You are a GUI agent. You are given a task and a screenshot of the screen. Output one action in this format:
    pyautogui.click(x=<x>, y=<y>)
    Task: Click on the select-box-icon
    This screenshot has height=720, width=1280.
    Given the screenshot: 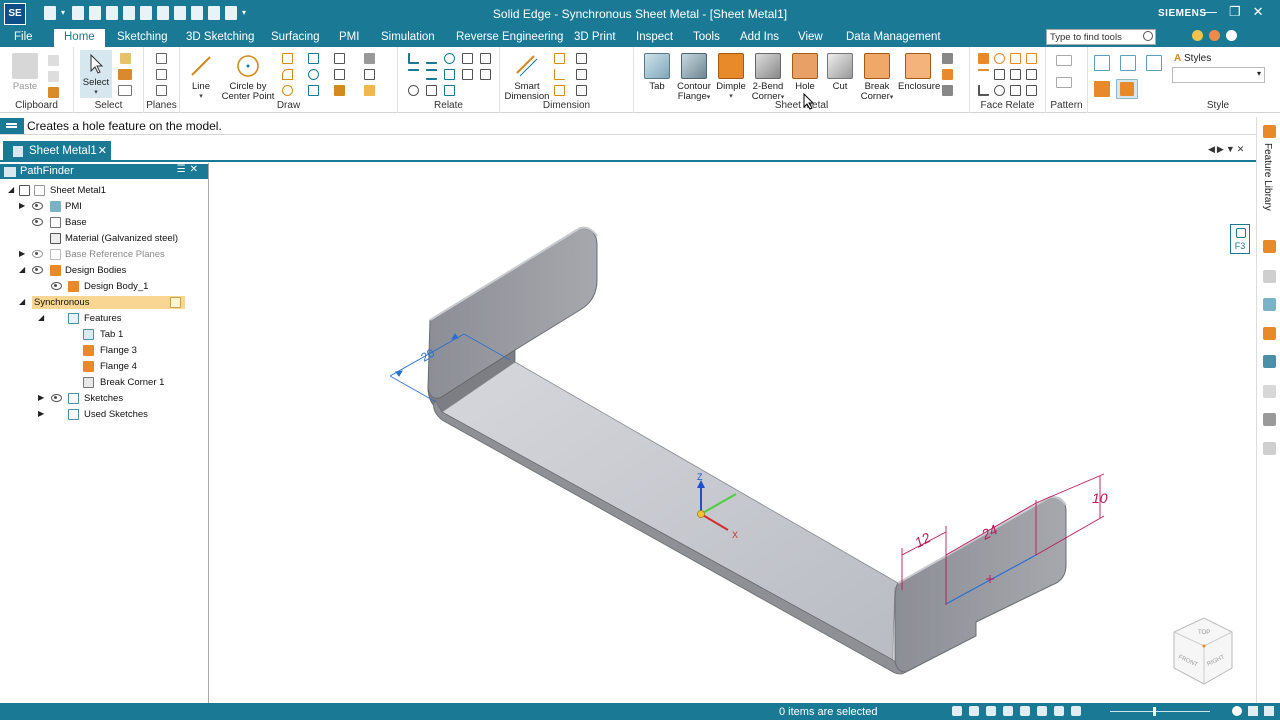 What is the action you would take?
    pyautogui.click(x=125, y=90)
    